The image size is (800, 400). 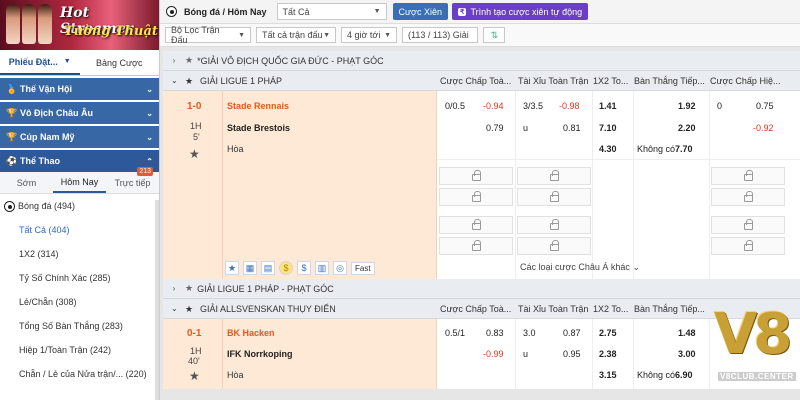 I want to click on trophy-icon: 🏆, so click(x=12, y=137).